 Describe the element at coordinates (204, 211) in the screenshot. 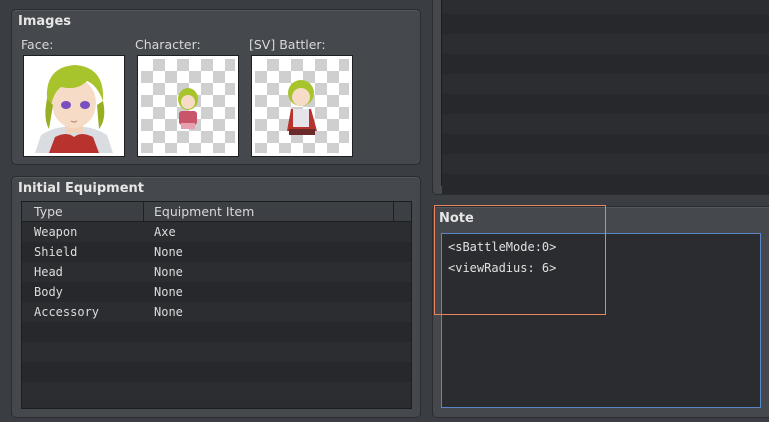

I see `column-item-header: Equipment Item` at that location.